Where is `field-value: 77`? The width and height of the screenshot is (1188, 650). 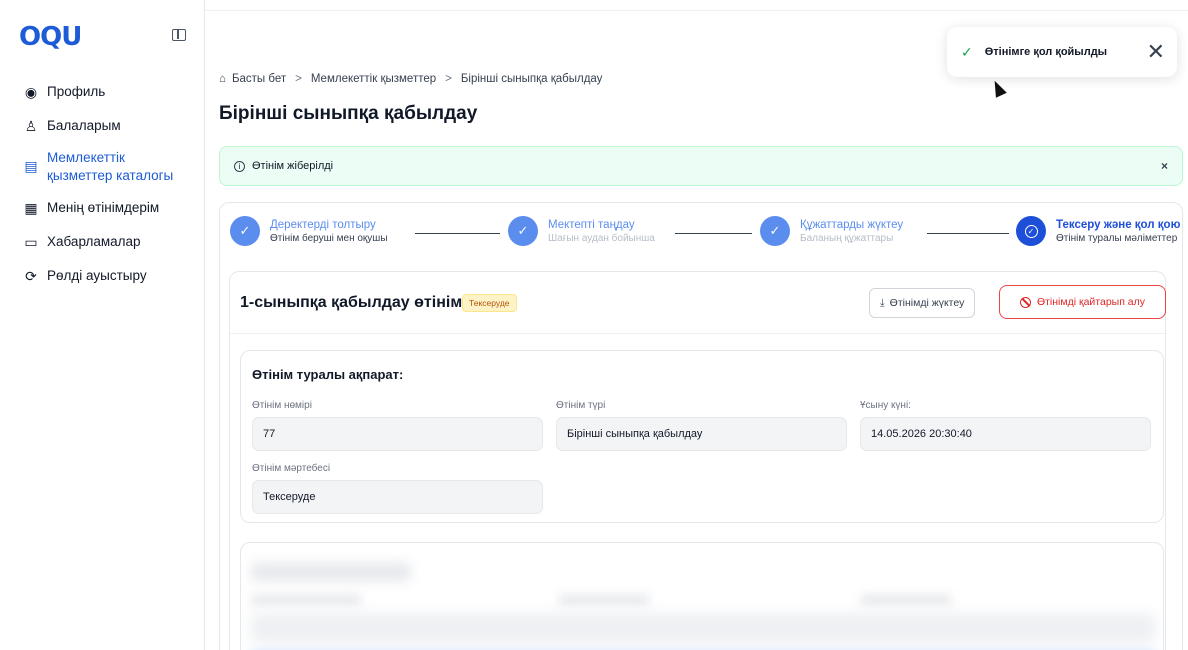
field-value: 77 is located at coordinates (397, 434).